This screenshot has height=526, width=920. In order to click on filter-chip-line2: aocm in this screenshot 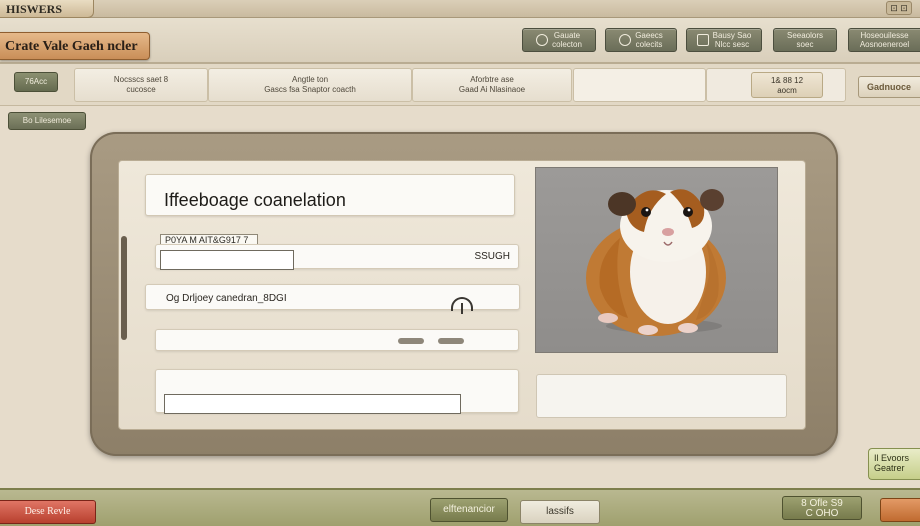, I will do `click(787, 90)`.